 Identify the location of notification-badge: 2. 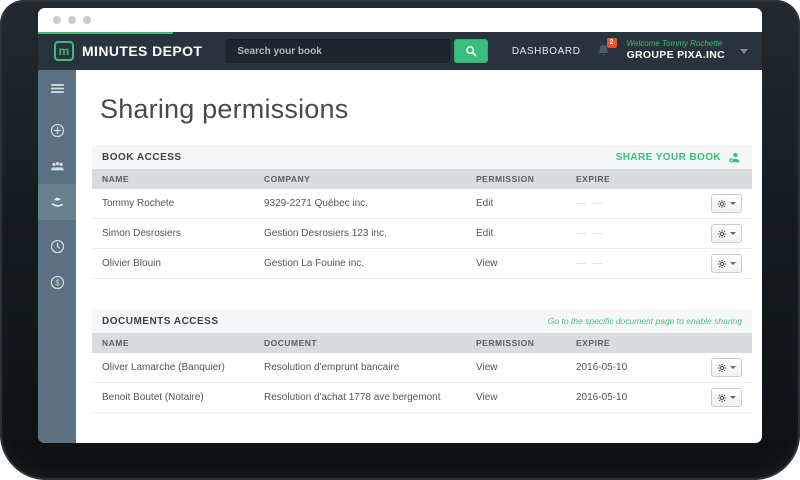
(611, 43).